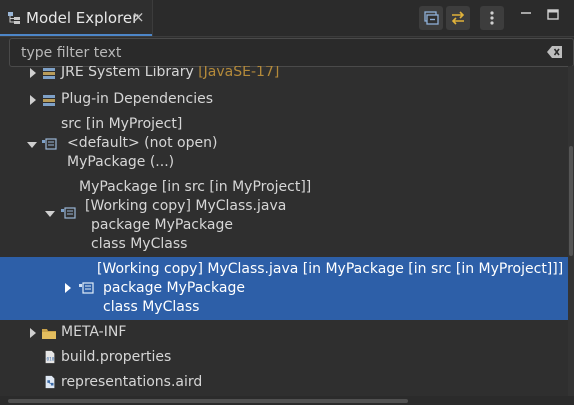 The width and height of the screenshot is (574, 405). Describe the element at coordinates (195, 187) in the screenshot. I see `tree-item-label: MyPackage [in src [in MyProject]]` at that location.